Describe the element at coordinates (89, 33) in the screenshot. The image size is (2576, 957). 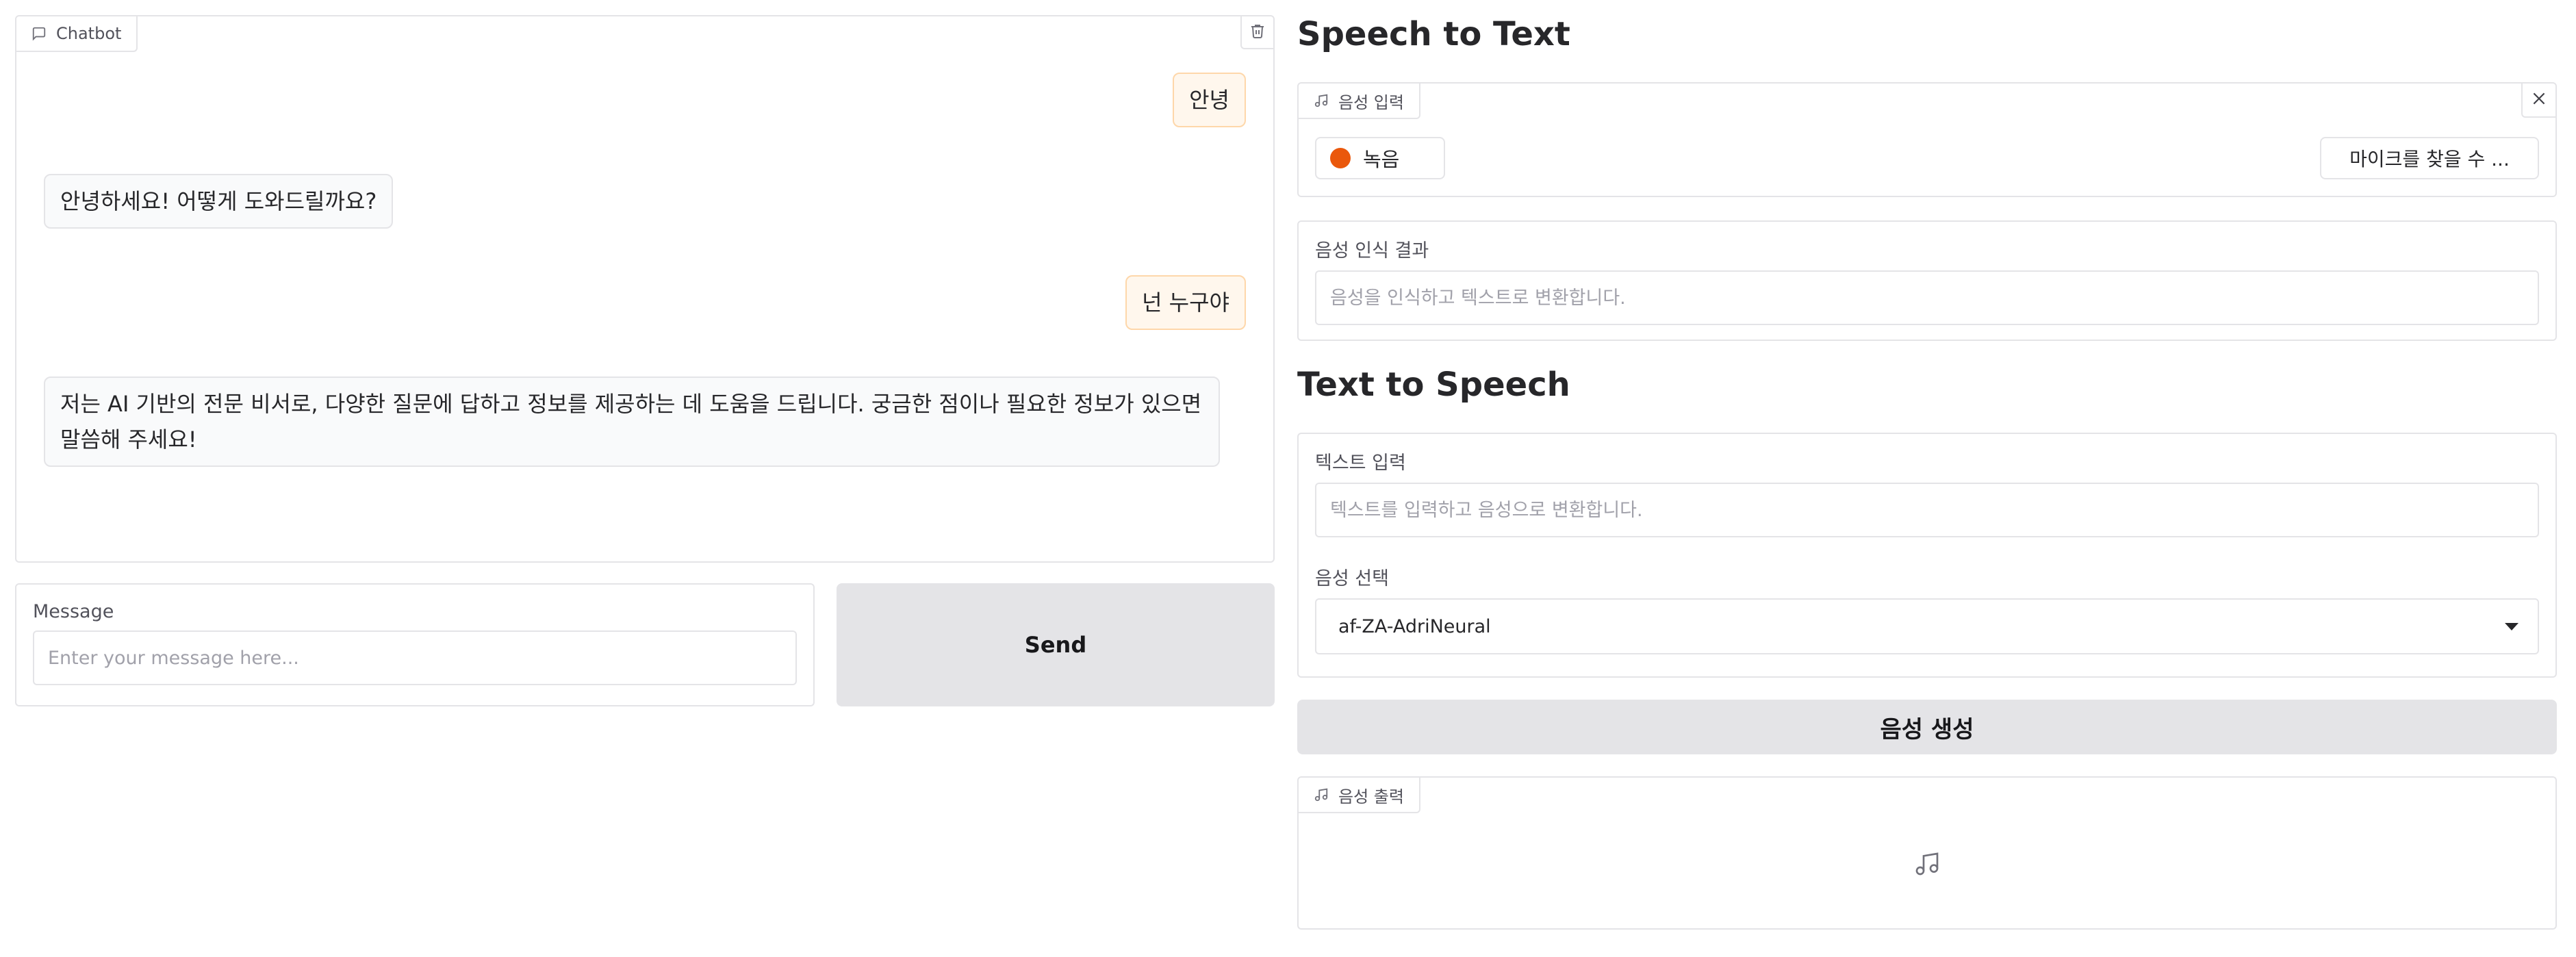
I see `chatbot-label-text: Chatbot` at that location.